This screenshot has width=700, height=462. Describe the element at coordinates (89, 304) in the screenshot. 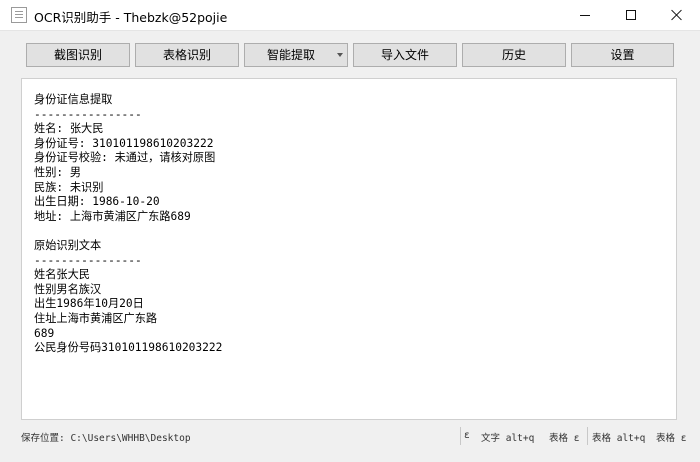

I see `text-line: 出生1986年10月20日` at that location.